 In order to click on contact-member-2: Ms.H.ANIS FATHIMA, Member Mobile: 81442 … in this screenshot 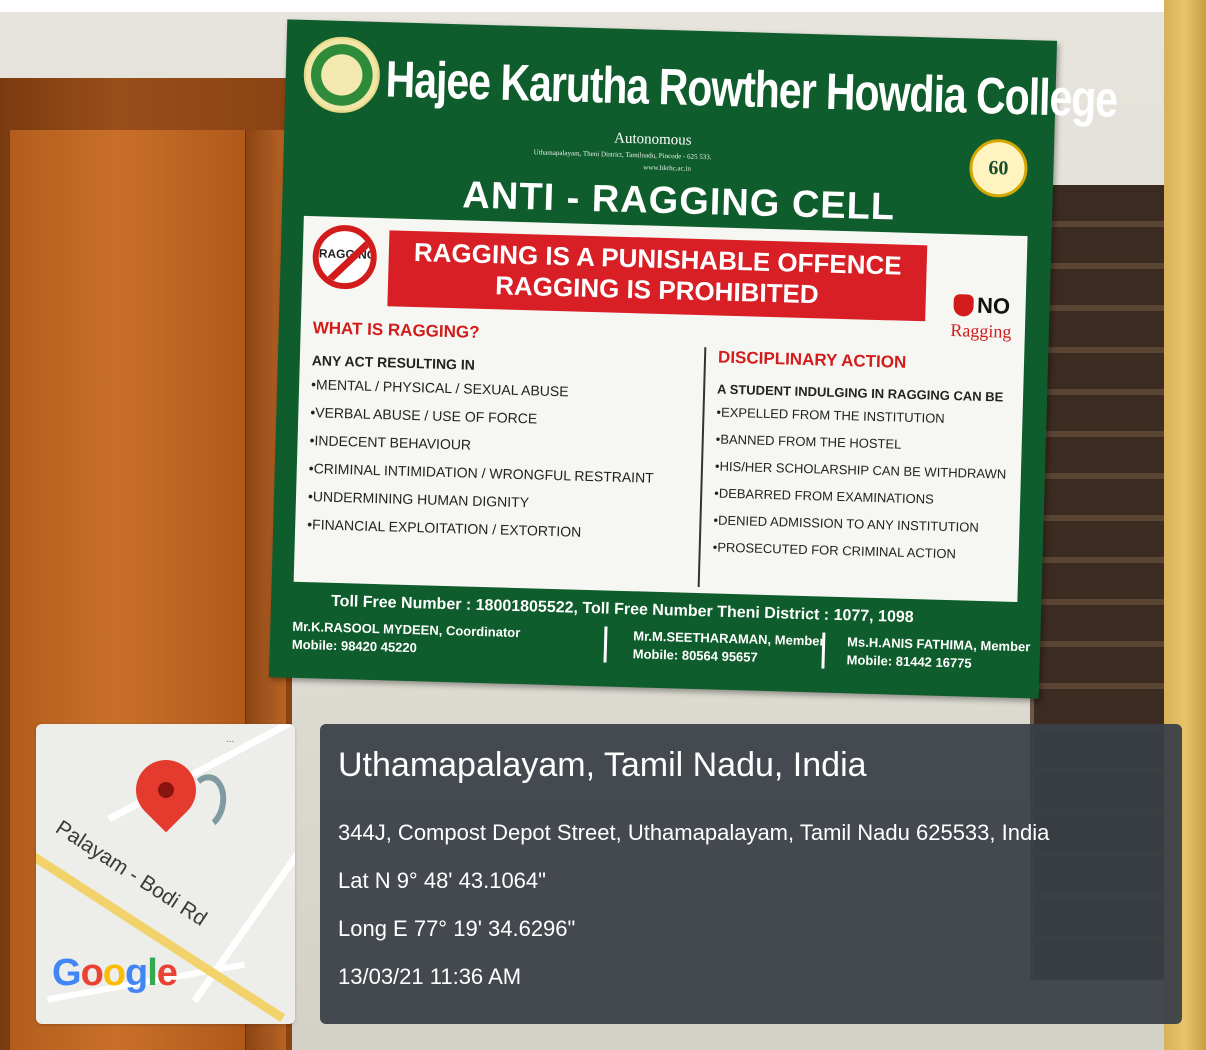, I will do `click(926, 653)`.